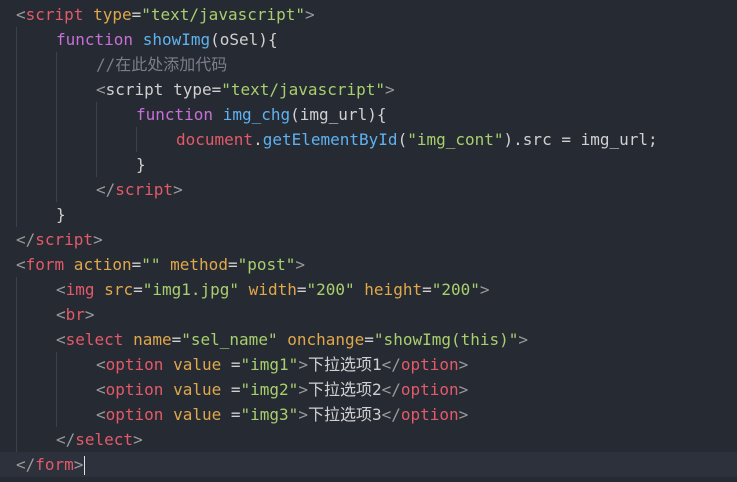 The image size is (737, 482). Describe the element at coordinates (368, 464) in the screenshot. I see `code-line: </form>` at that location.